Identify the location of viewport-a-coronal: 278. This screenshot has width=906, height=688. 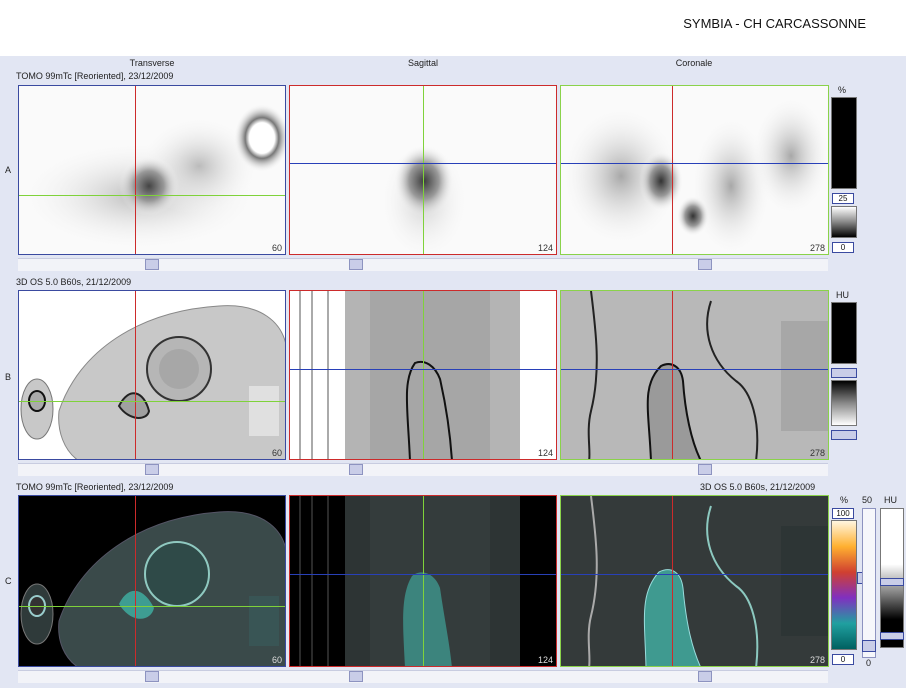
(694, 170).